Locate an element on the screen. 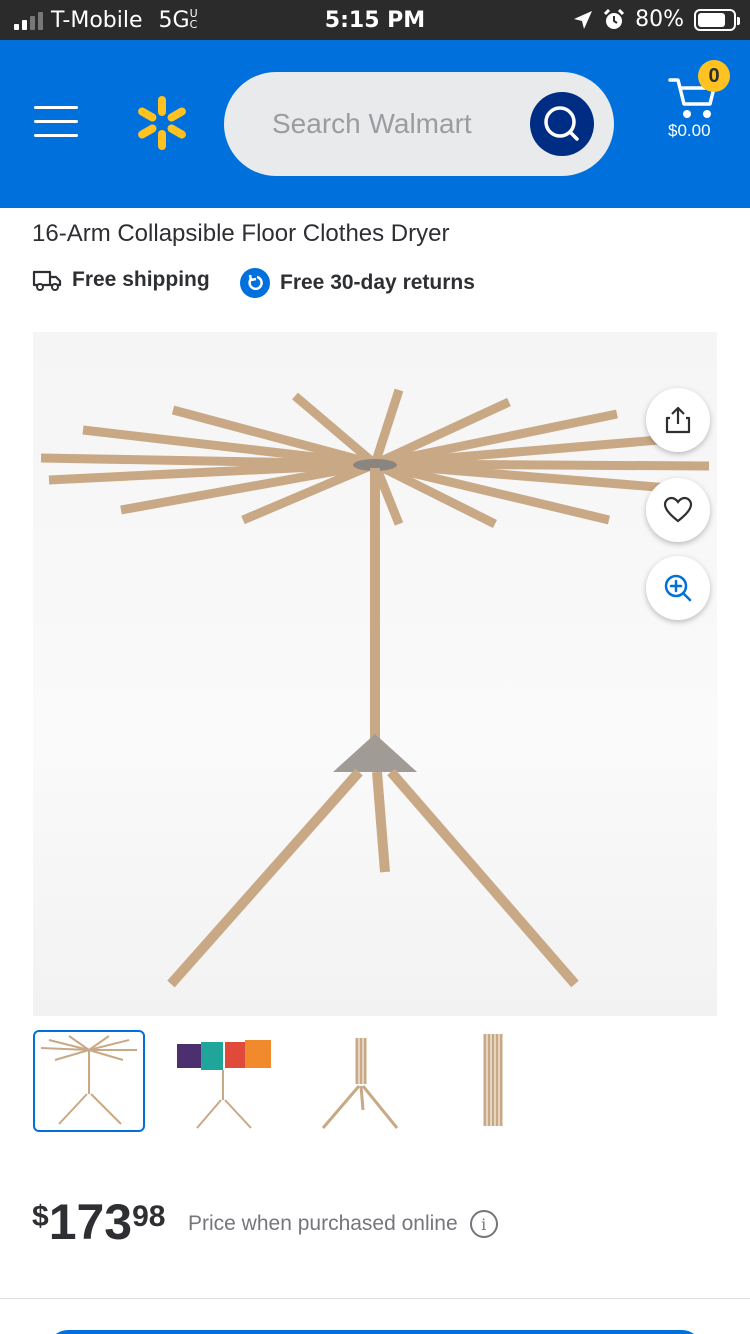 This screenshot has width=750, height=1334. product-price: $ 173 98 is located at coordinates (99, 1222).